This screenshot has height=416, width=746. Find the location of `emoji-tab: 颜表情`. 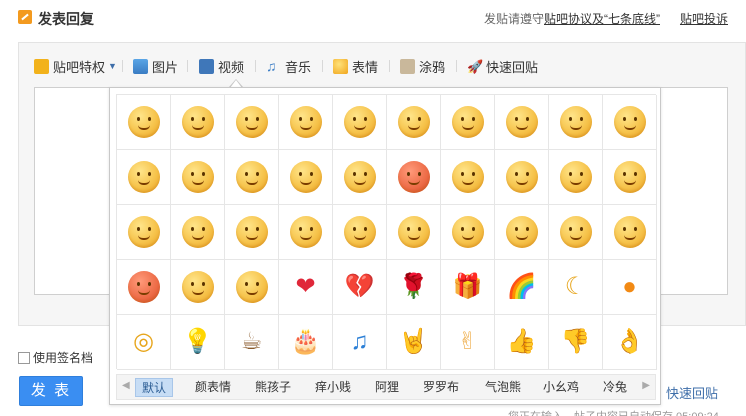

emoji-tab: 颜表情 is located at coordinates (213, 387).